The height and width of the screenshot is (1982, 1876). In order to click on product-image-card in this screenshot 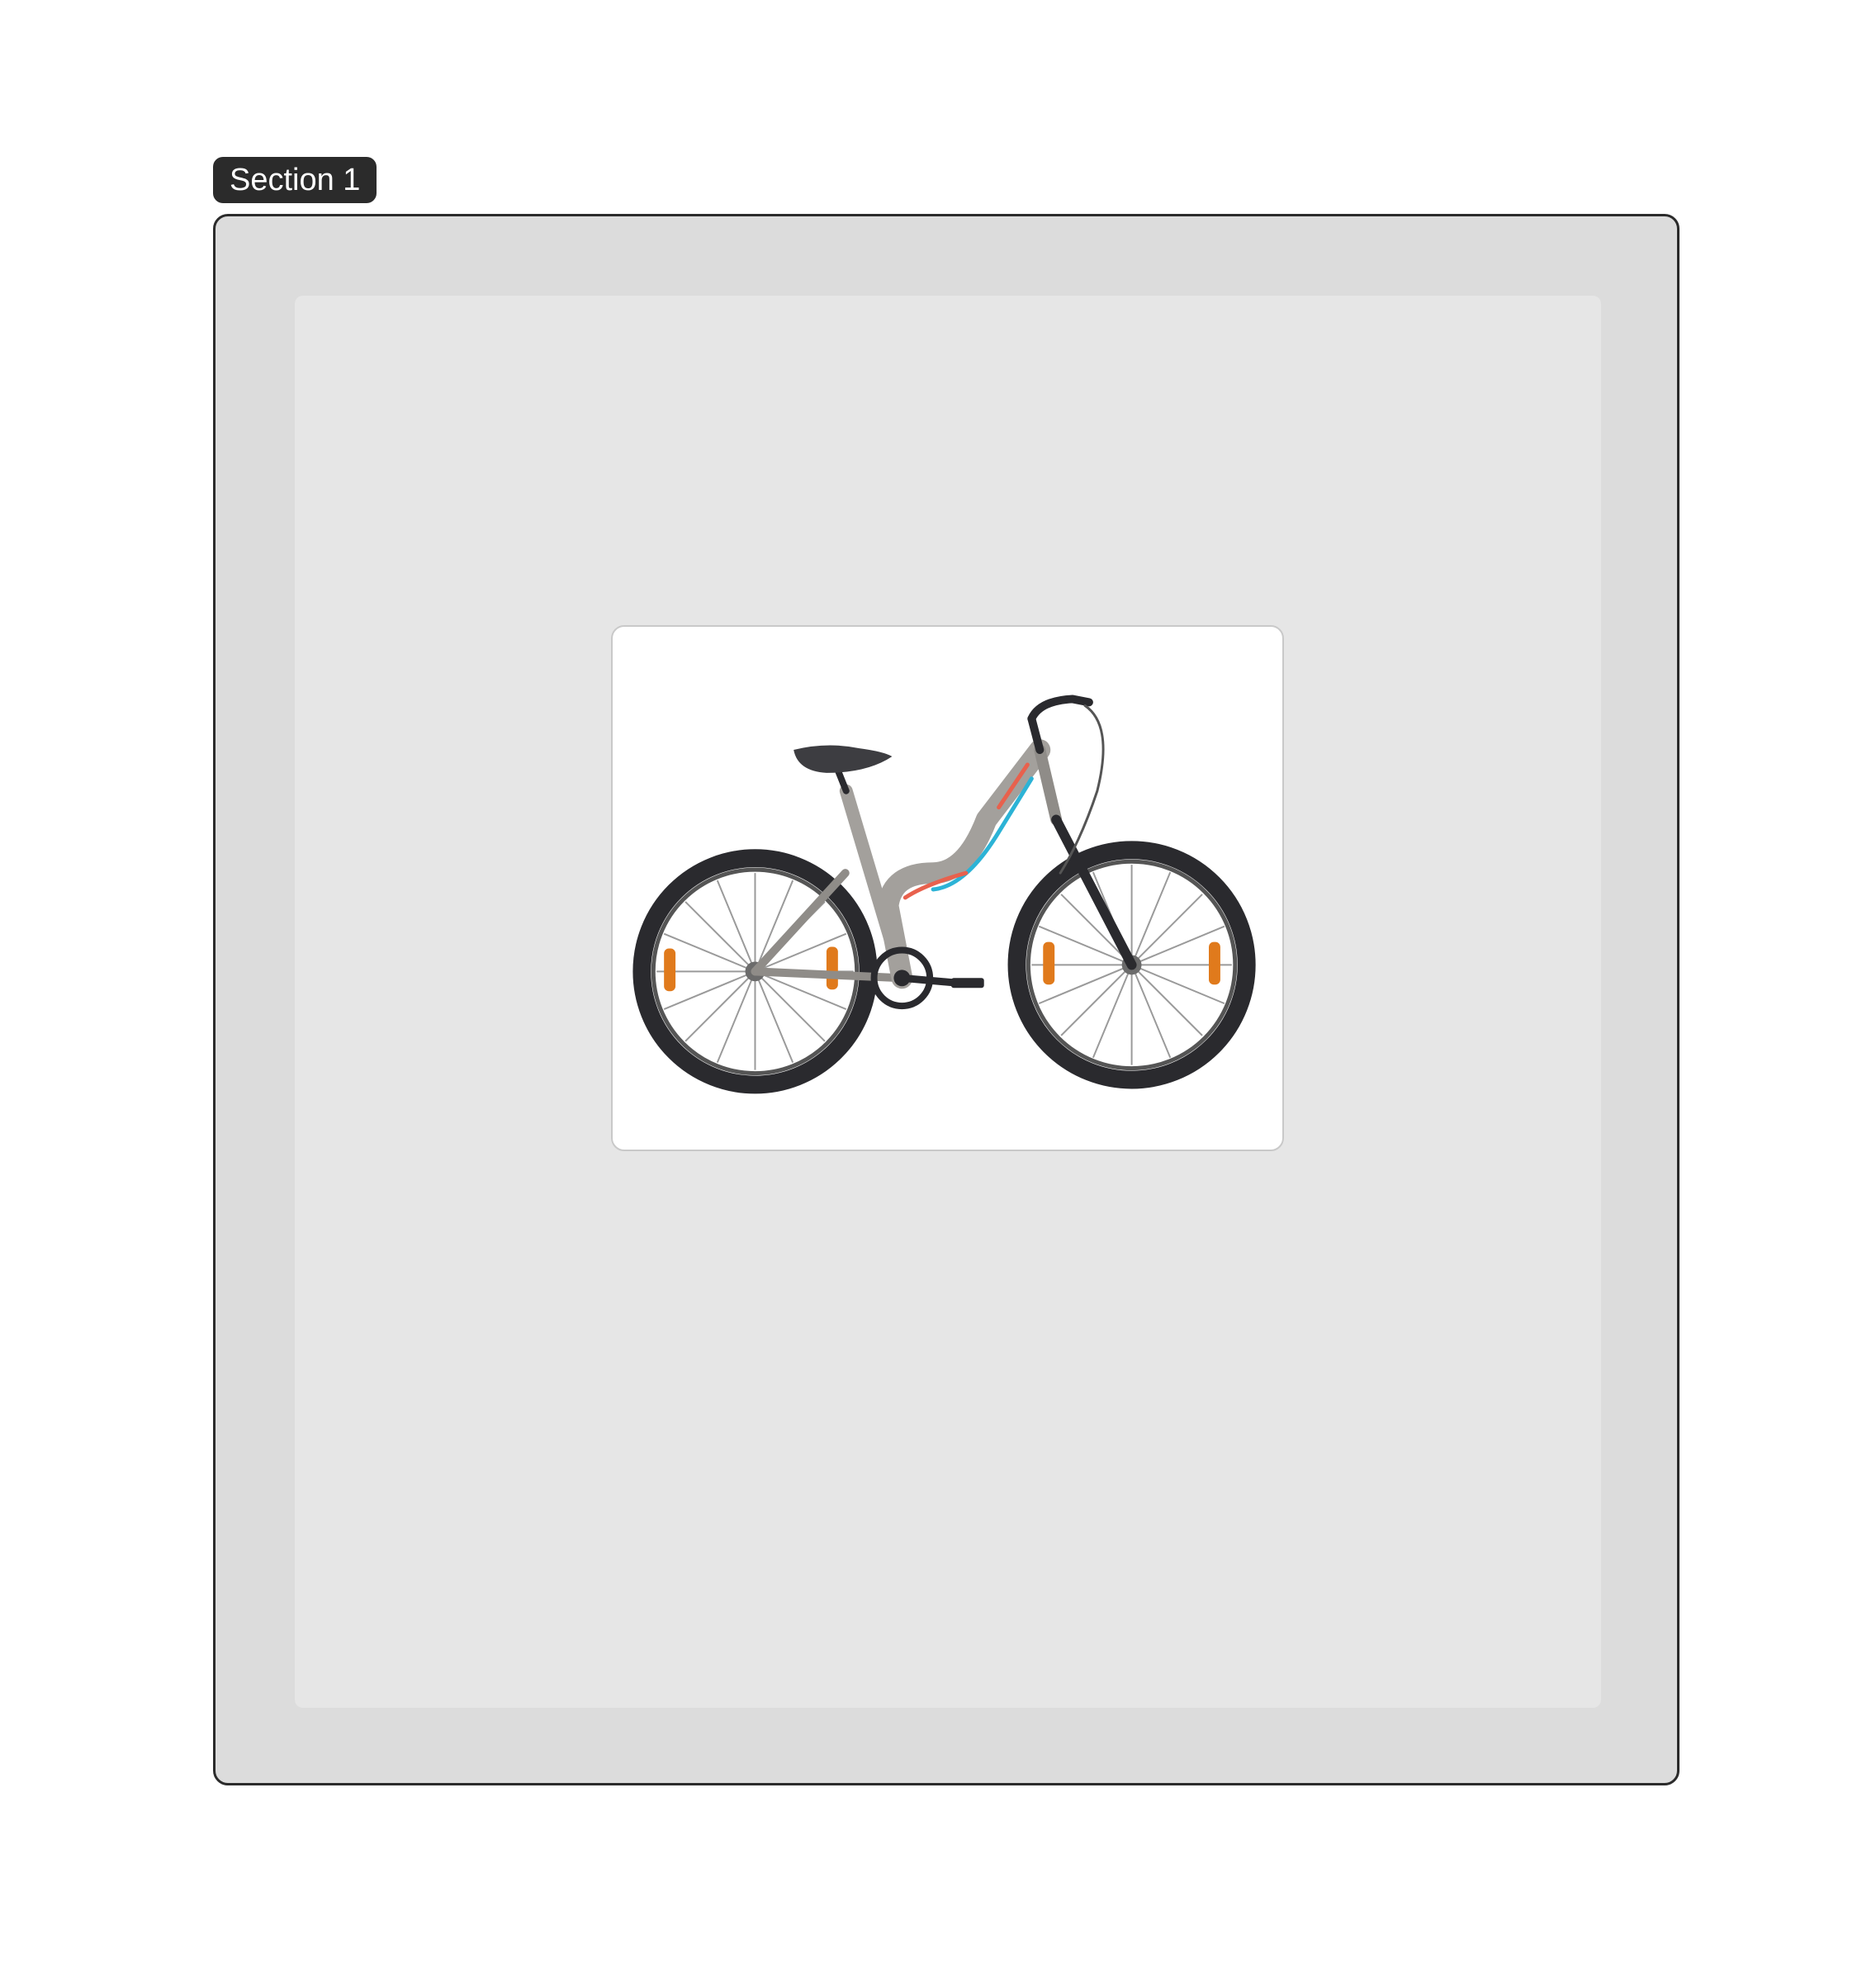, I will do `click(947, 888)`.